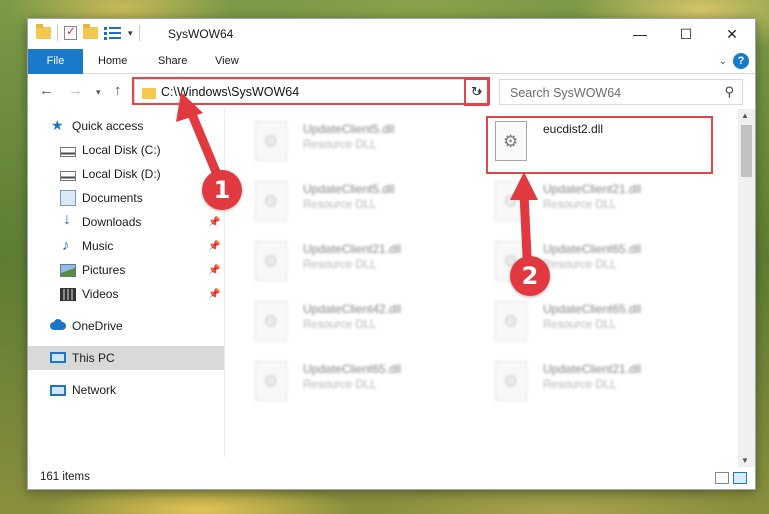 This screenshot has width=769, height=514. Describe the element at coordinates (565, 93) in the screenshot. I see `search-input: Search SysWOW64` at that location.